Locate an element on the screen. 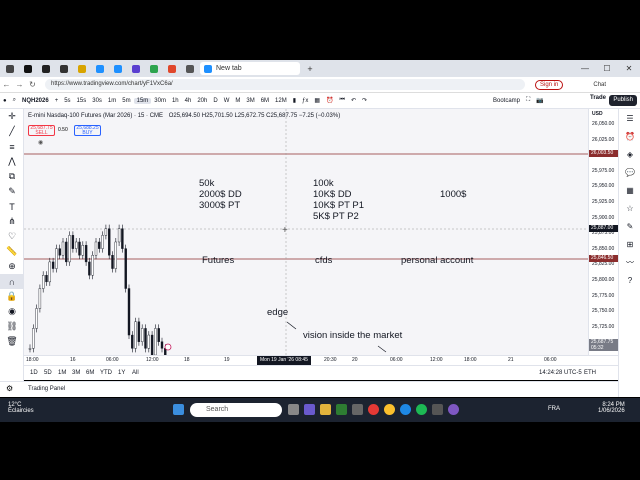  settings-icon: ⚙ is located at coordinates (9, 388).